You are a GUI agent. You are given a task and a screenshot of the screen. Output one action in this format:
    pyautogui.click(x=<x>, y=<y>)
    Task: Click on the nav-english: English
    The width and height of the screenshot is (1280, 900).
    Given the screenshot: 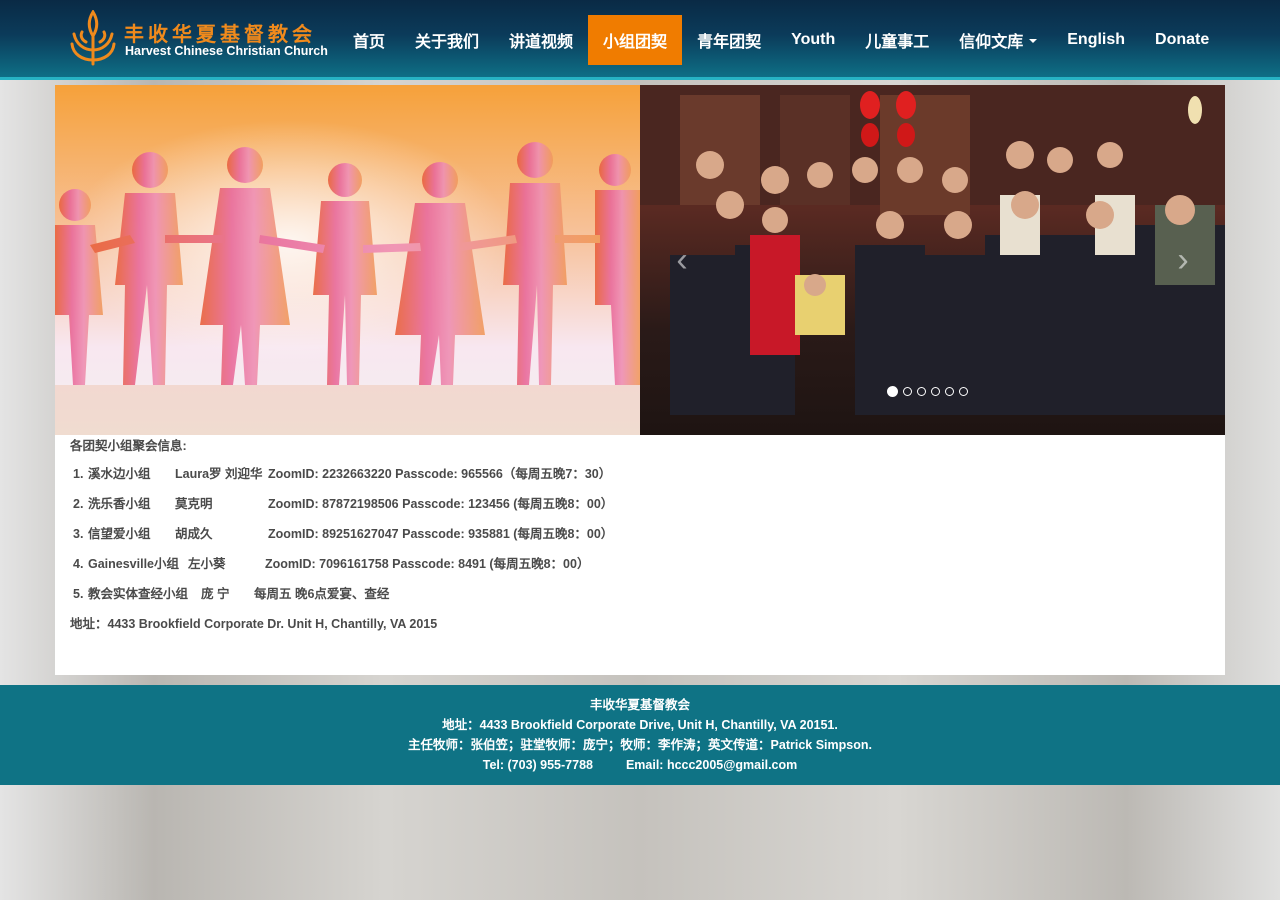 What is the action you would take?
    pyautogui.click(x=1096, y=40)
    